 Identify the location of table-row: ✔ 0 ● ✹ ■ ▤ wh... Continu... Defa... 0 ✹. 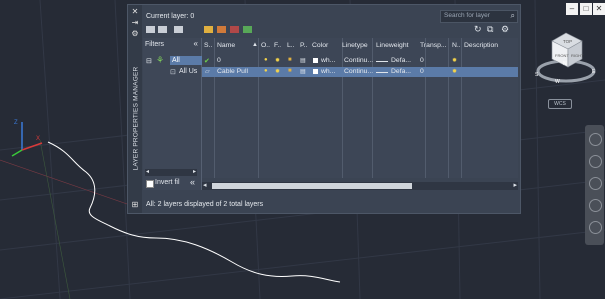
(360, 61).